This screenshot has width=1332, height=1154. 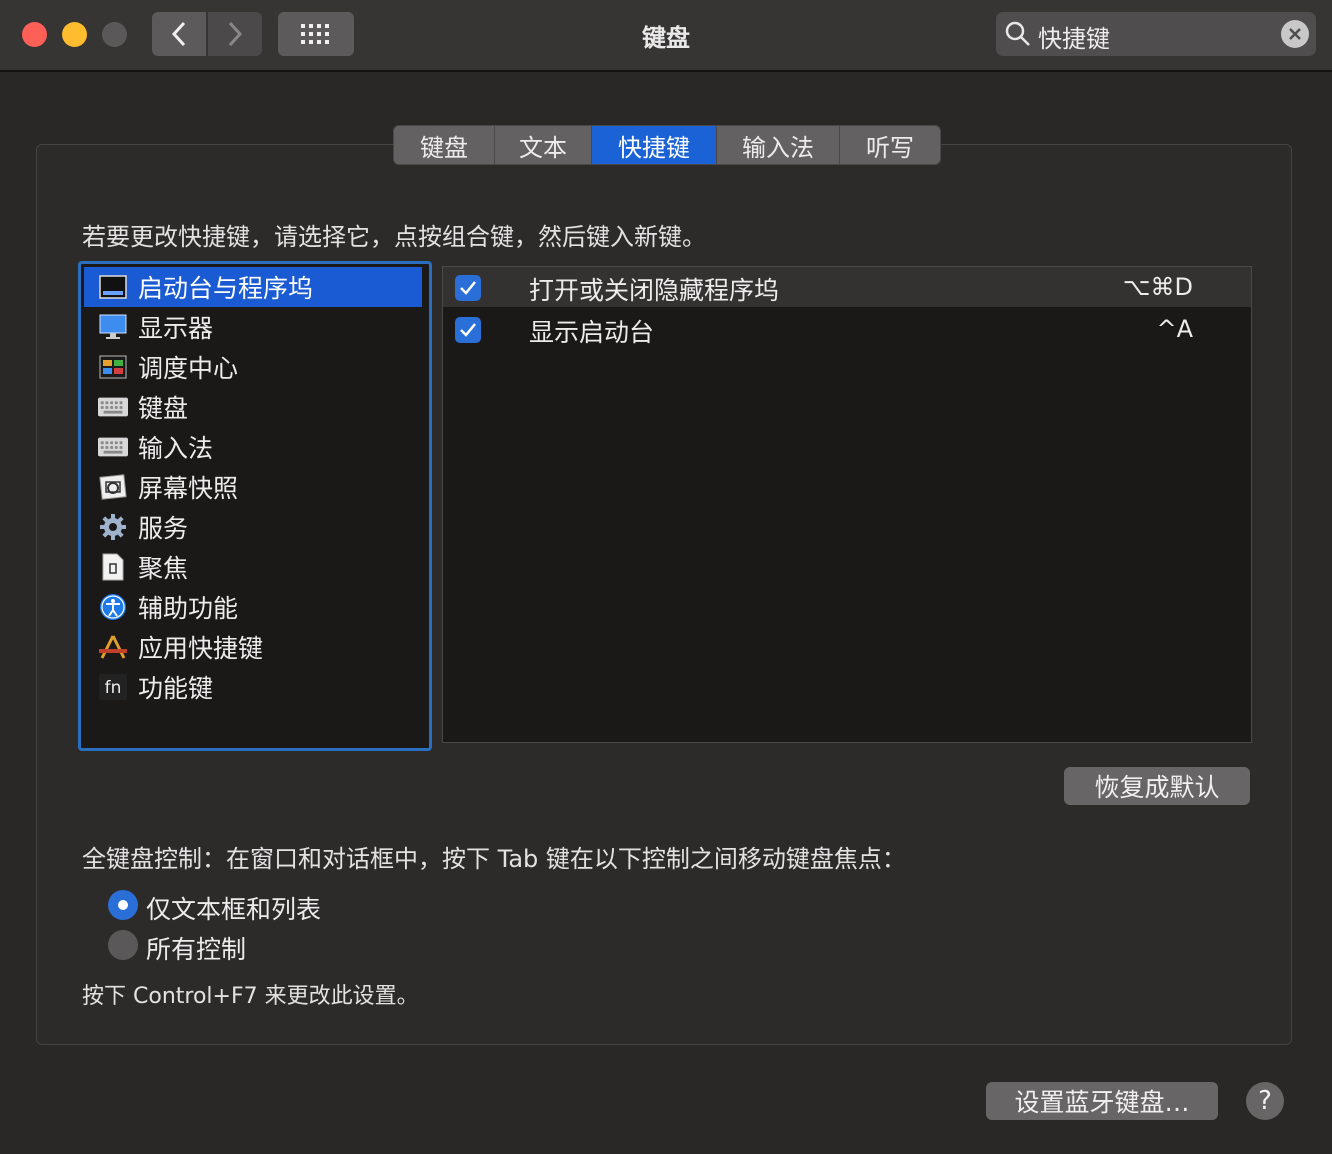 I want to click on app-shortcuts-icon, so click(x=113, y=647).